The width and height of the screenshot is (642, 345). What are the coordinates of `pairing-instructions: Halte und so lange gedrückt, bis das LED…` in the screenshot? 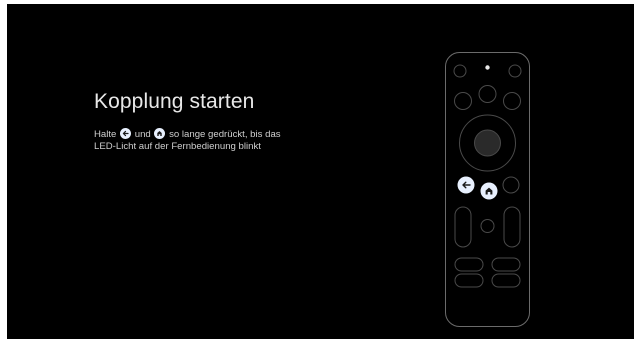 It's located at (244, 140).